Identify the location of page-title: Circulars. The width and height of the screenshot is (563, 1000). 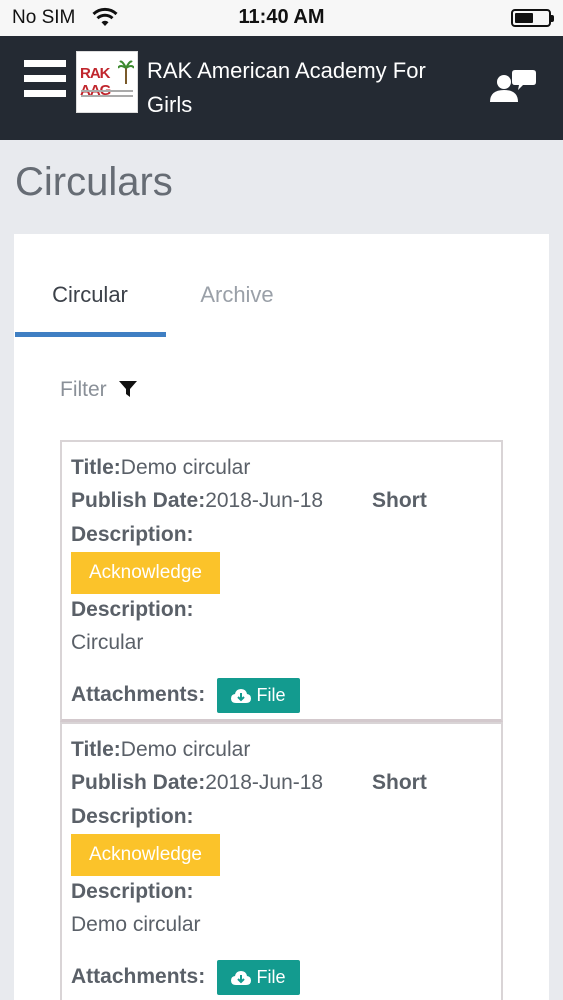
(94, 182).